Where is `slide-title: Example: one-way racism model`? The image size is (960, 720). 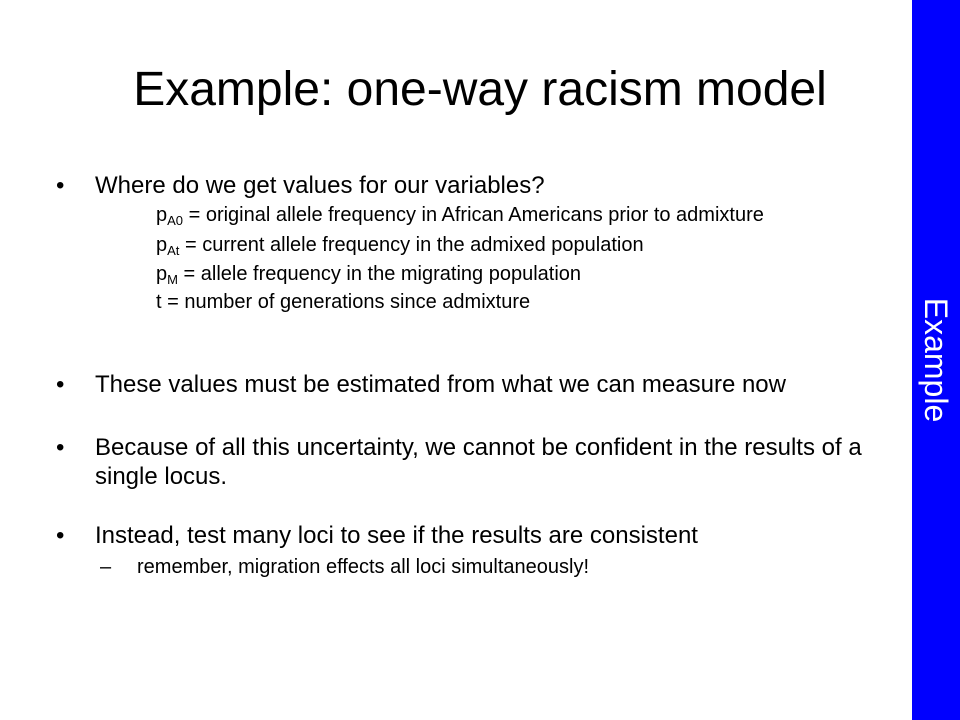 slide-title: Example: one-way racism model is located at coordinates (480, 89).